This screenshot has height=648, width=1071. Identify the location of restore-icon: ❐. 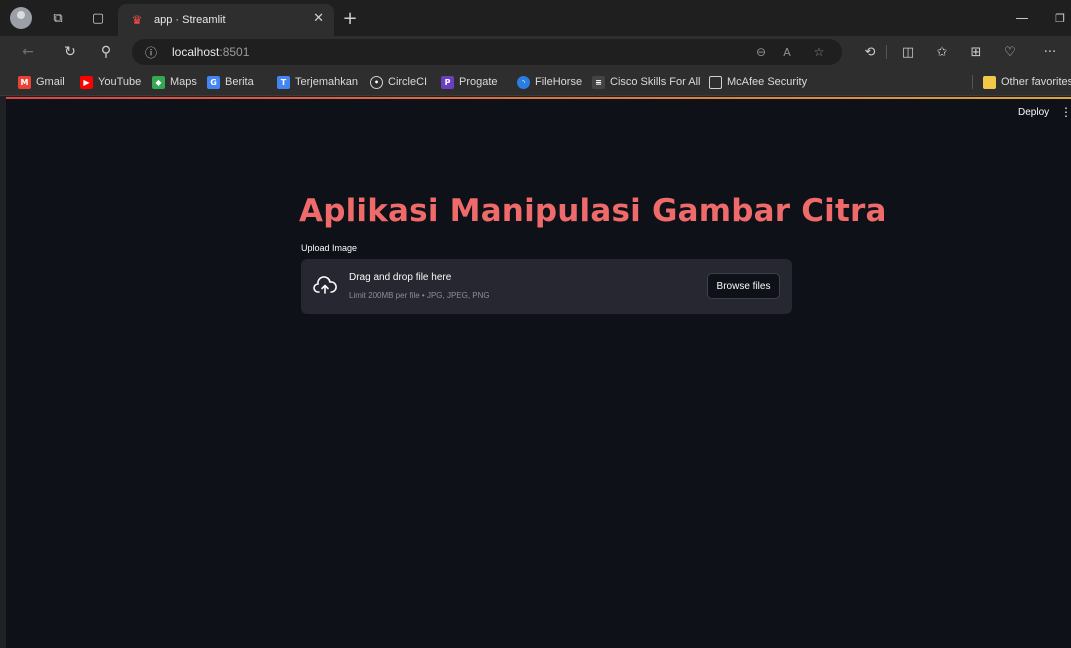
(1060, 18).